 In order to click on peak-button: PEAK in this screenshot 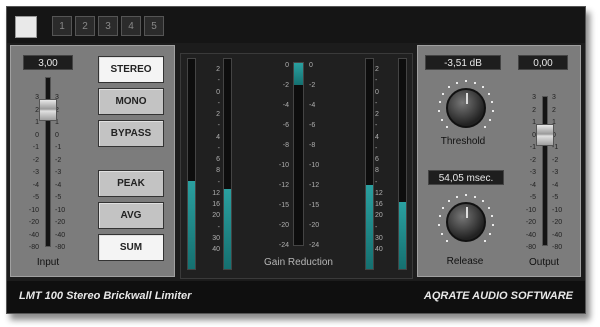, I will do `click(131, 183)`.